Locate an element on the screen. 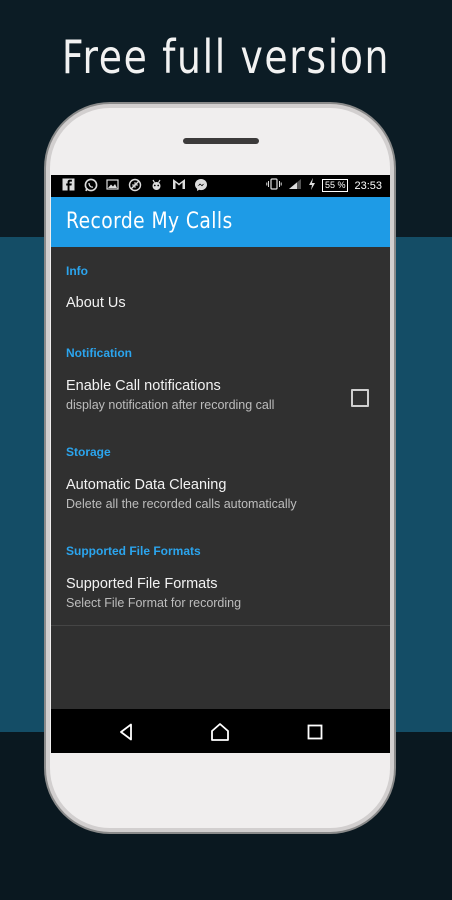 The image size is (452, 900). back-icon is located at coordinates (127, 732).